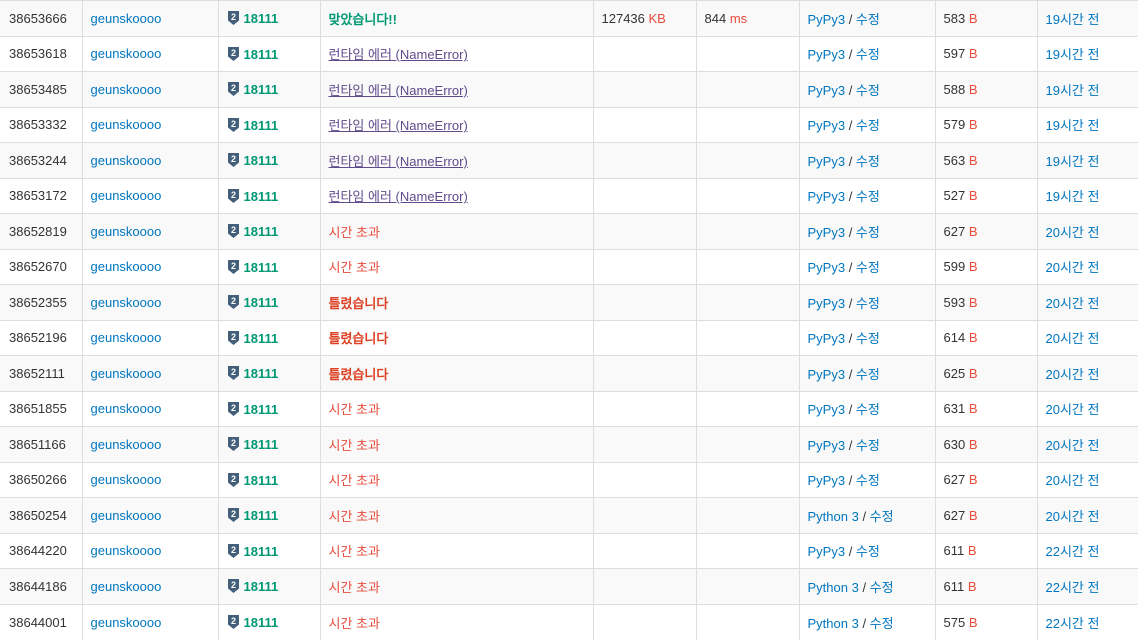  Describe the element at coordinates (232, 124) in the screenshot. I see `svg-text: 2` at that location.